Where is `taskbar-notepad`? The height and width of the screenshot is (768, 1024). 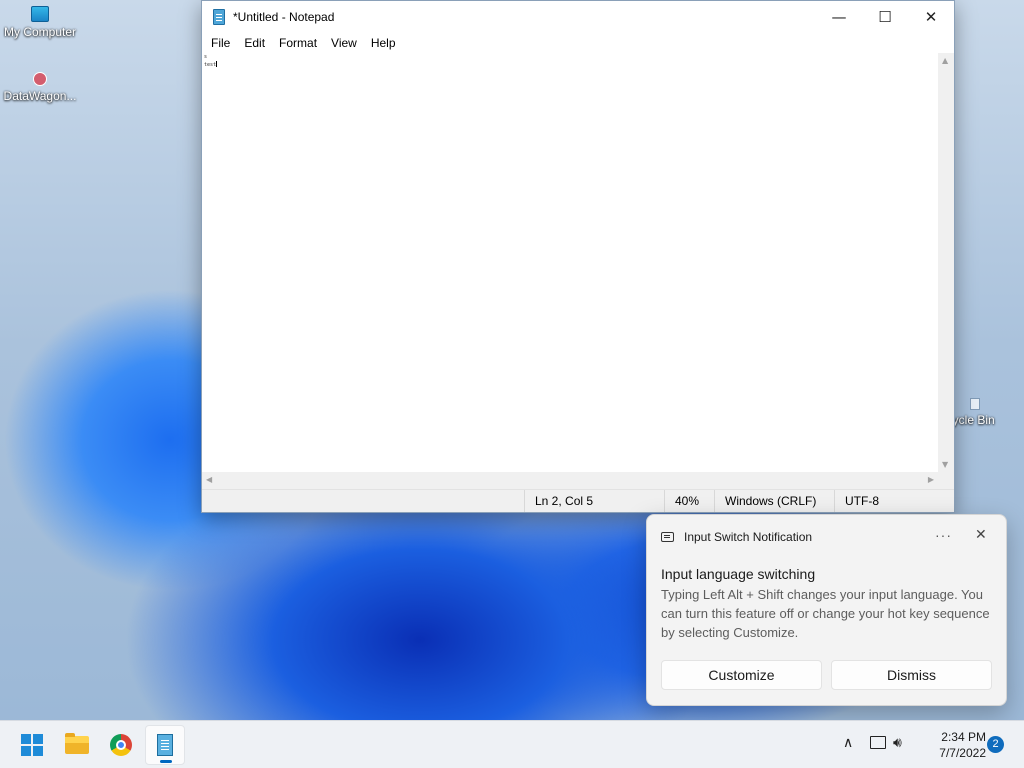 taskbar-notepad is located at coordinates (165, 745).